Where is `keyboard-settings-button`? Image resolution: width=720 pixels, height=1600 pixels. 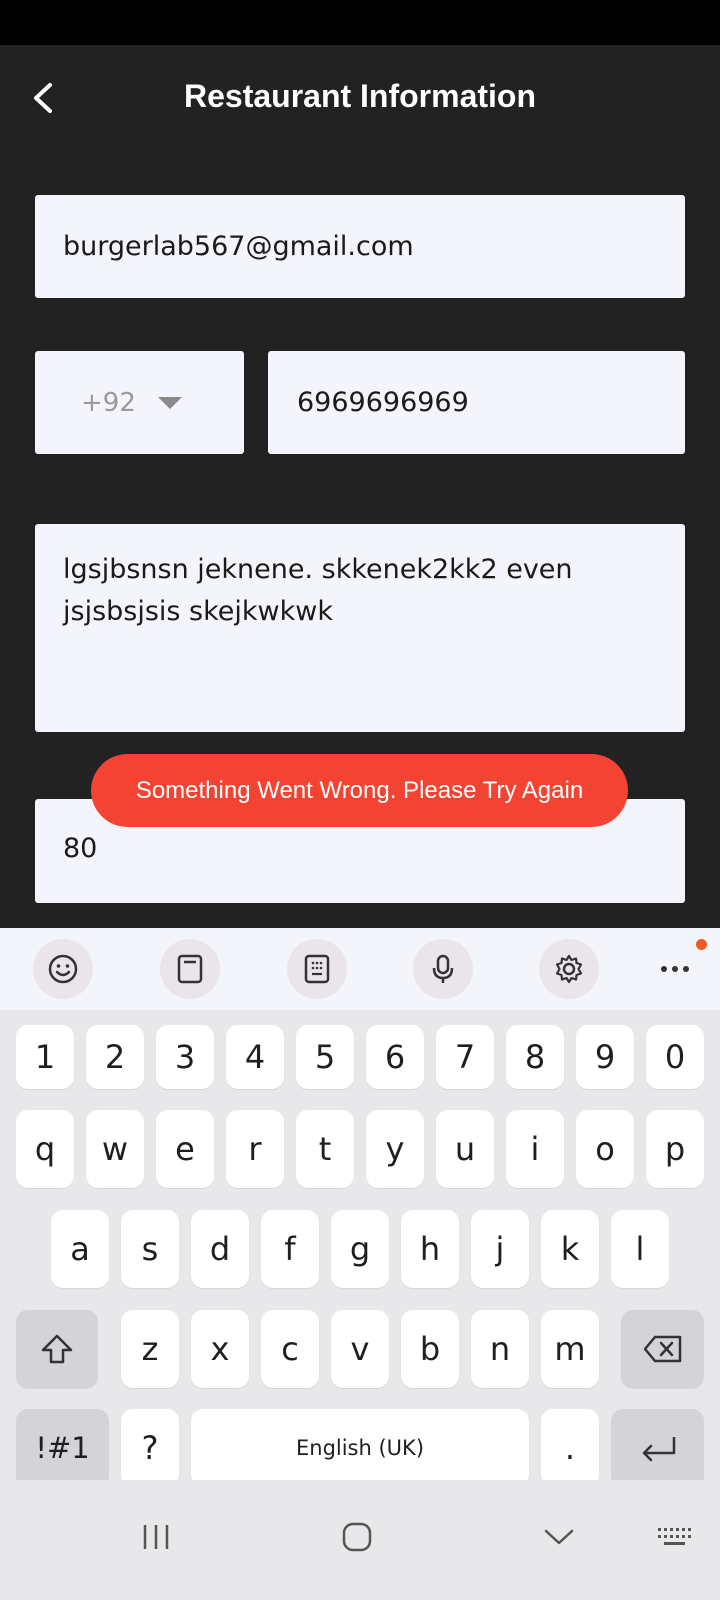
keyboard-settings-button is located at coordinates (569, 969).